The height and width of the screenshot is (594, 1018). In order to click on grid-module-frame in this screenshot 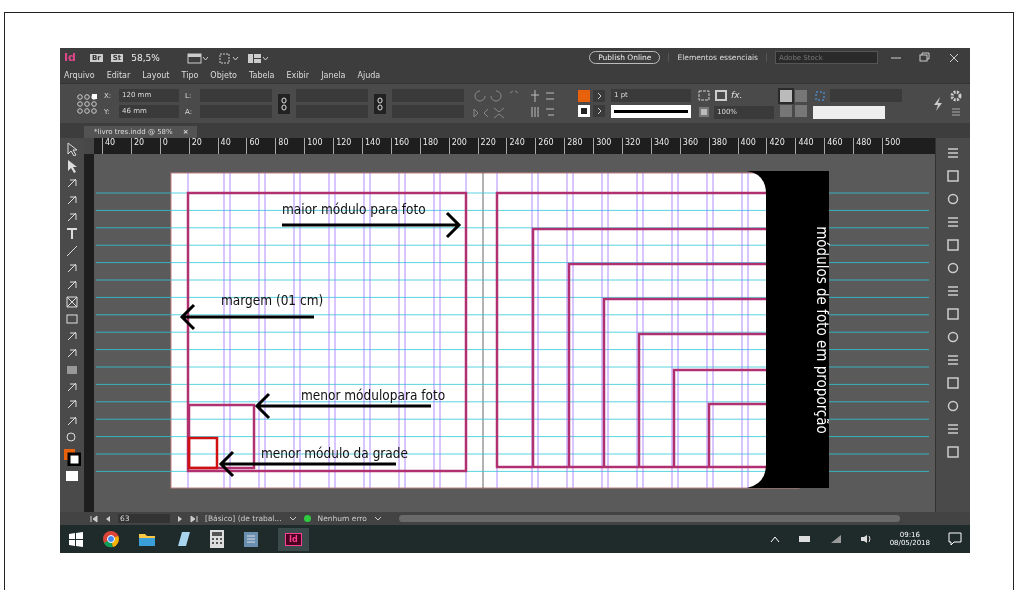, I will do `click(203, 453)`.